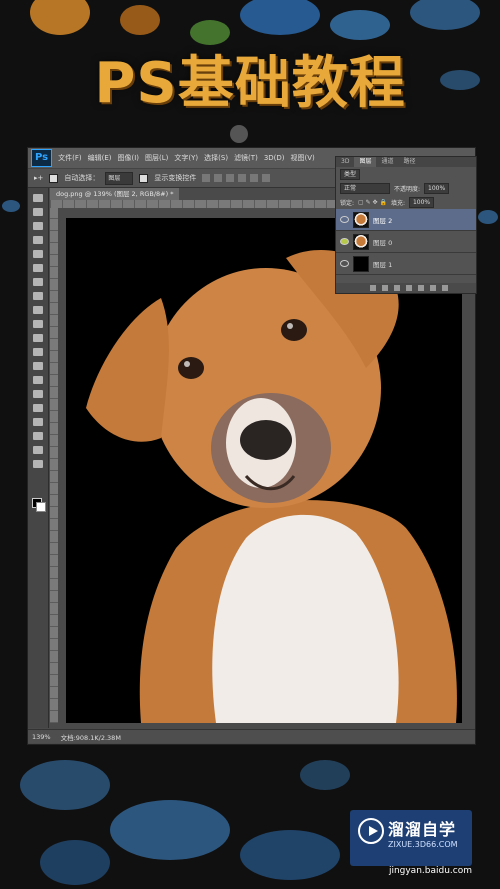 Image resolution: width=500 pixels, height=889 pixels. Describe the element at coordinates (437, 188) in the screenshot. I see `opacity-input: 100%` at that location.